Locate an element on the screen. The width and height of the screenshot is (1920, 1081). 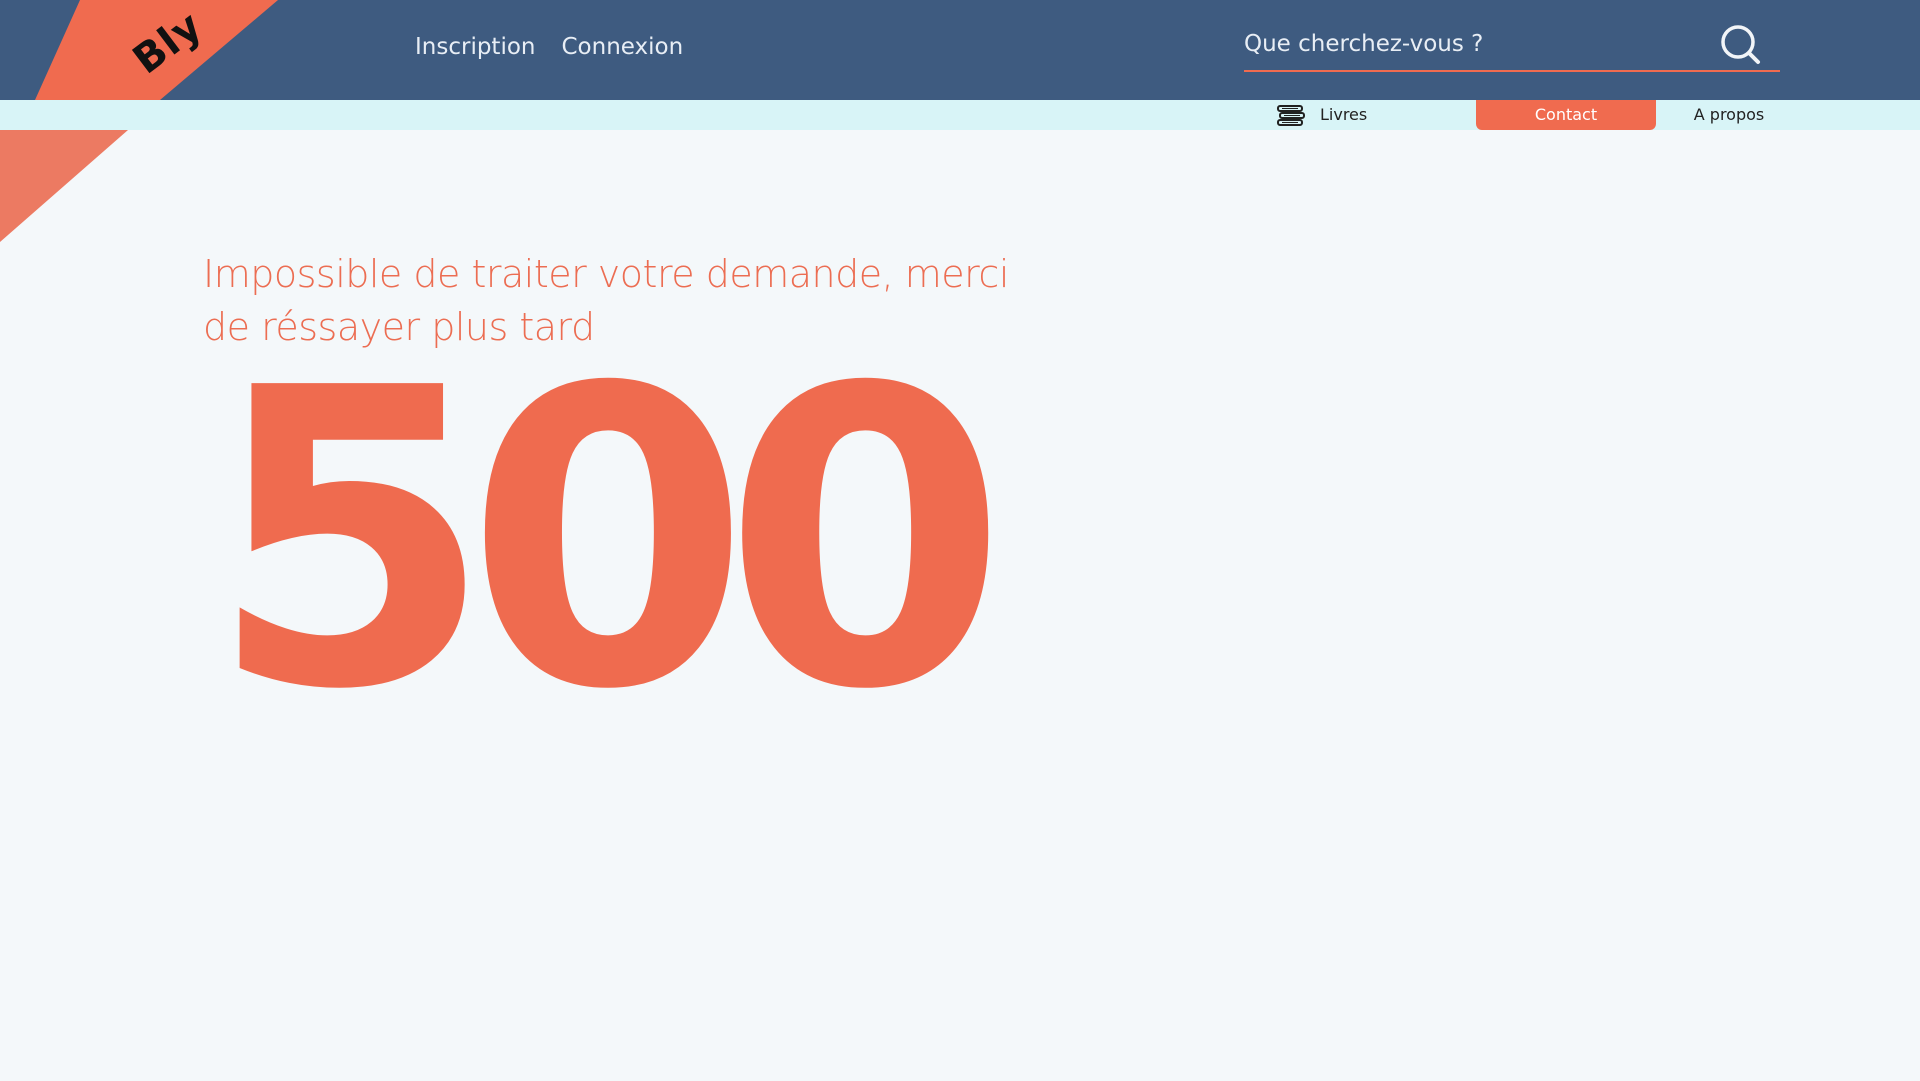
search-input is located at coordinates (1479, 44).